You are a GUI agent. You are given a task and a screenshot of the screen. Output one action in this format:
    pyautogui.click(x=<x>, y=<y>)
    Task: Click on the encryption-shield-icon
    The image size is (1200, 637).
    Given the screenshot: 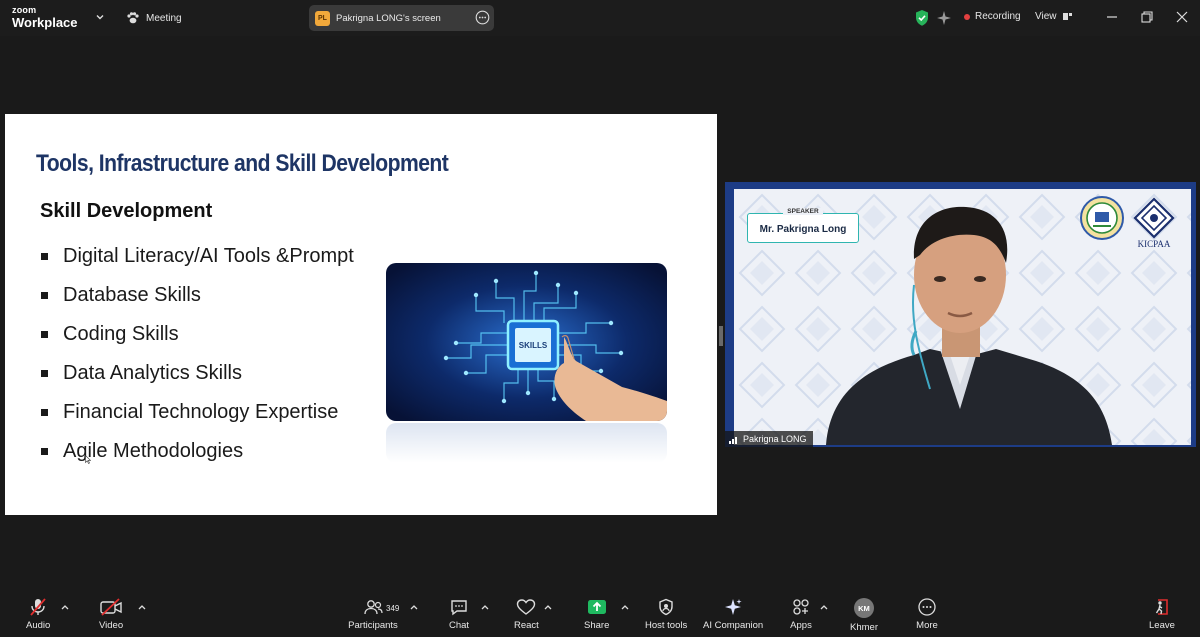 What is the action you would take?
    pyautogui.click(x=922, y=18)
    